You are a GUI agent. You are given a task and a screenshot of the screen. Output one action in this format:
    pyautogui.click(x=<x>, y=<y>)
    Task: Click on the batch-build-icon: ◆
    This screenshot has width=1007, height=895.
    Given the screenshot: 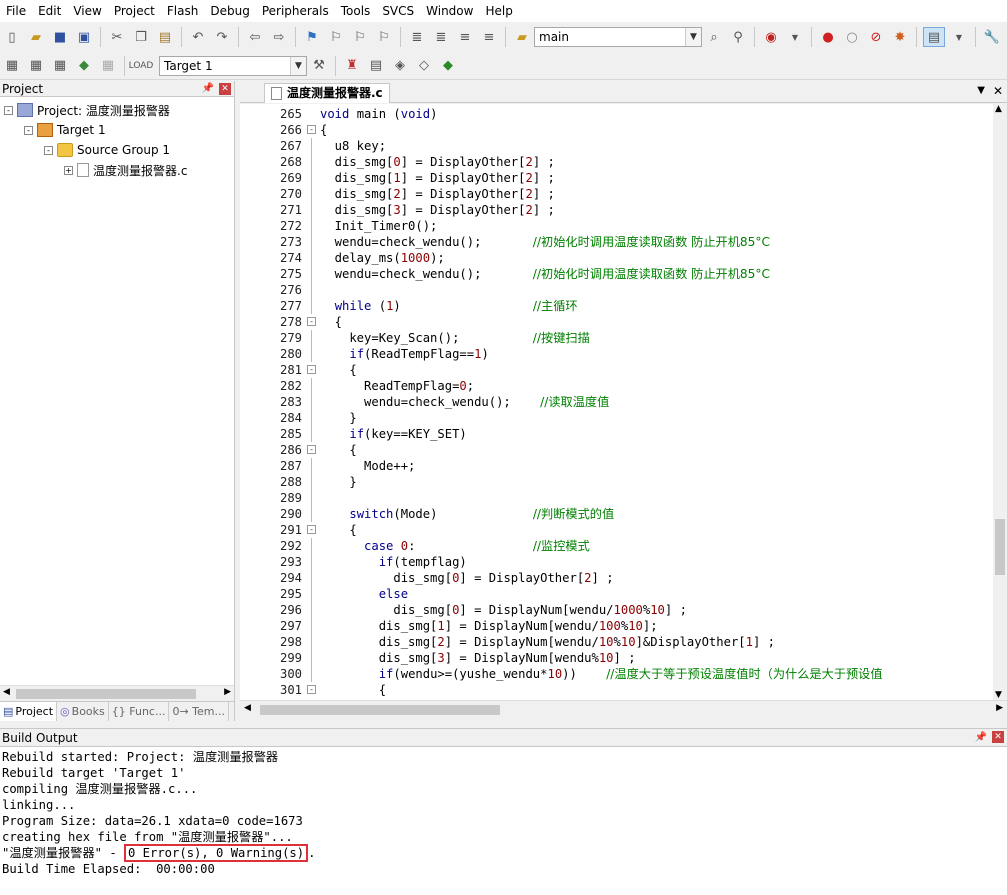 What is the action you would take?
    pyautogui.click(x=84, y=66)
    